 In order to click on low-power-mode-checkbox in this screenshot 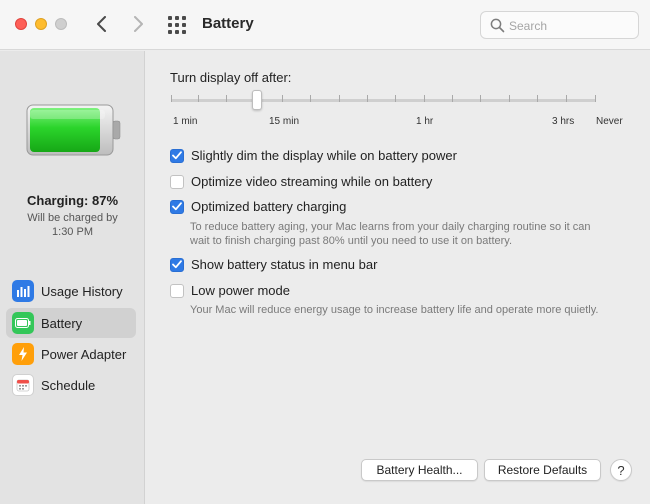, I will do `click(177, 290)`.